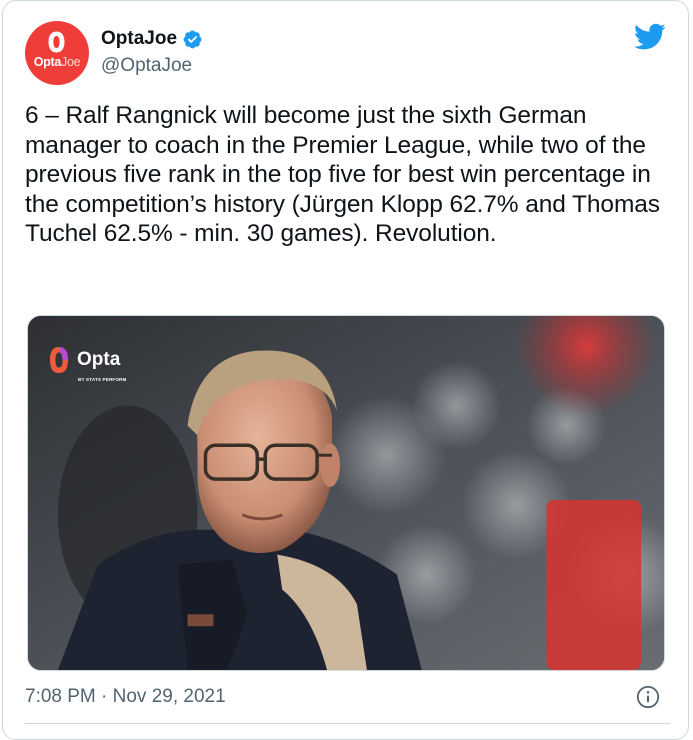 This screenshot has height=740, width=693. What do you see at coordinates (347, 698) in the screenshot?
I see `tweet-footer: 7:08 PM · Nov 29, 2021` at bounding box center [347, 698].